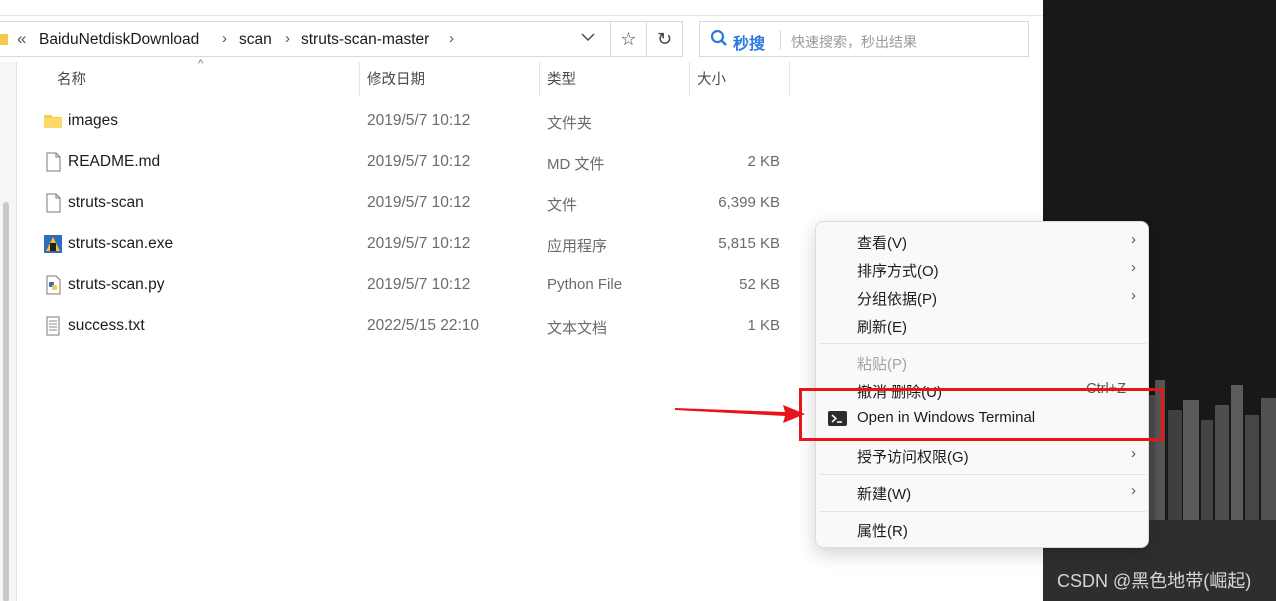 The height and width of the screenshot is (601, 1276). Describe the element at coordinates (365, 40) in the screenshot. I see `breadcrumb-struts-scan-master: struts-scan-master` at that location.